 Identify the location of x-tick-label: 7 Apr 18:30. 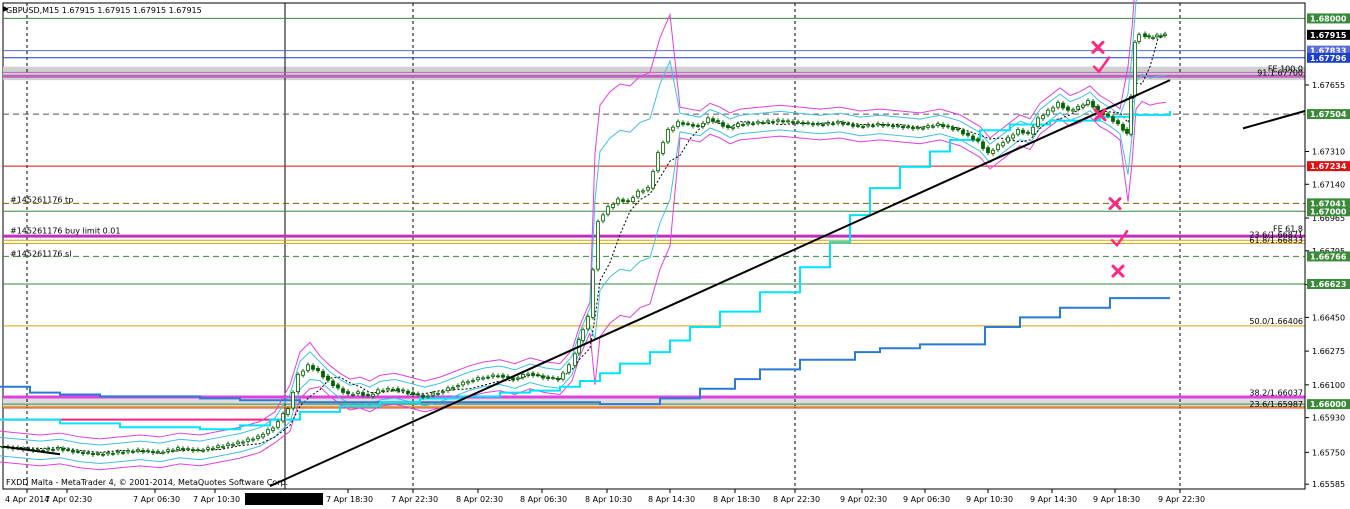
(349, 499).